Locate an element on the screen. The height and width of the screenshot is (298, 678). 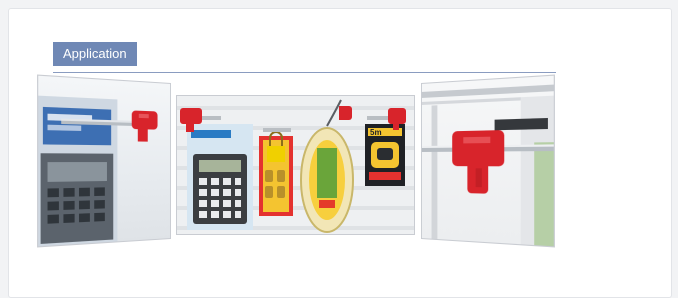
title-divider is located at coordinates (304, 72).